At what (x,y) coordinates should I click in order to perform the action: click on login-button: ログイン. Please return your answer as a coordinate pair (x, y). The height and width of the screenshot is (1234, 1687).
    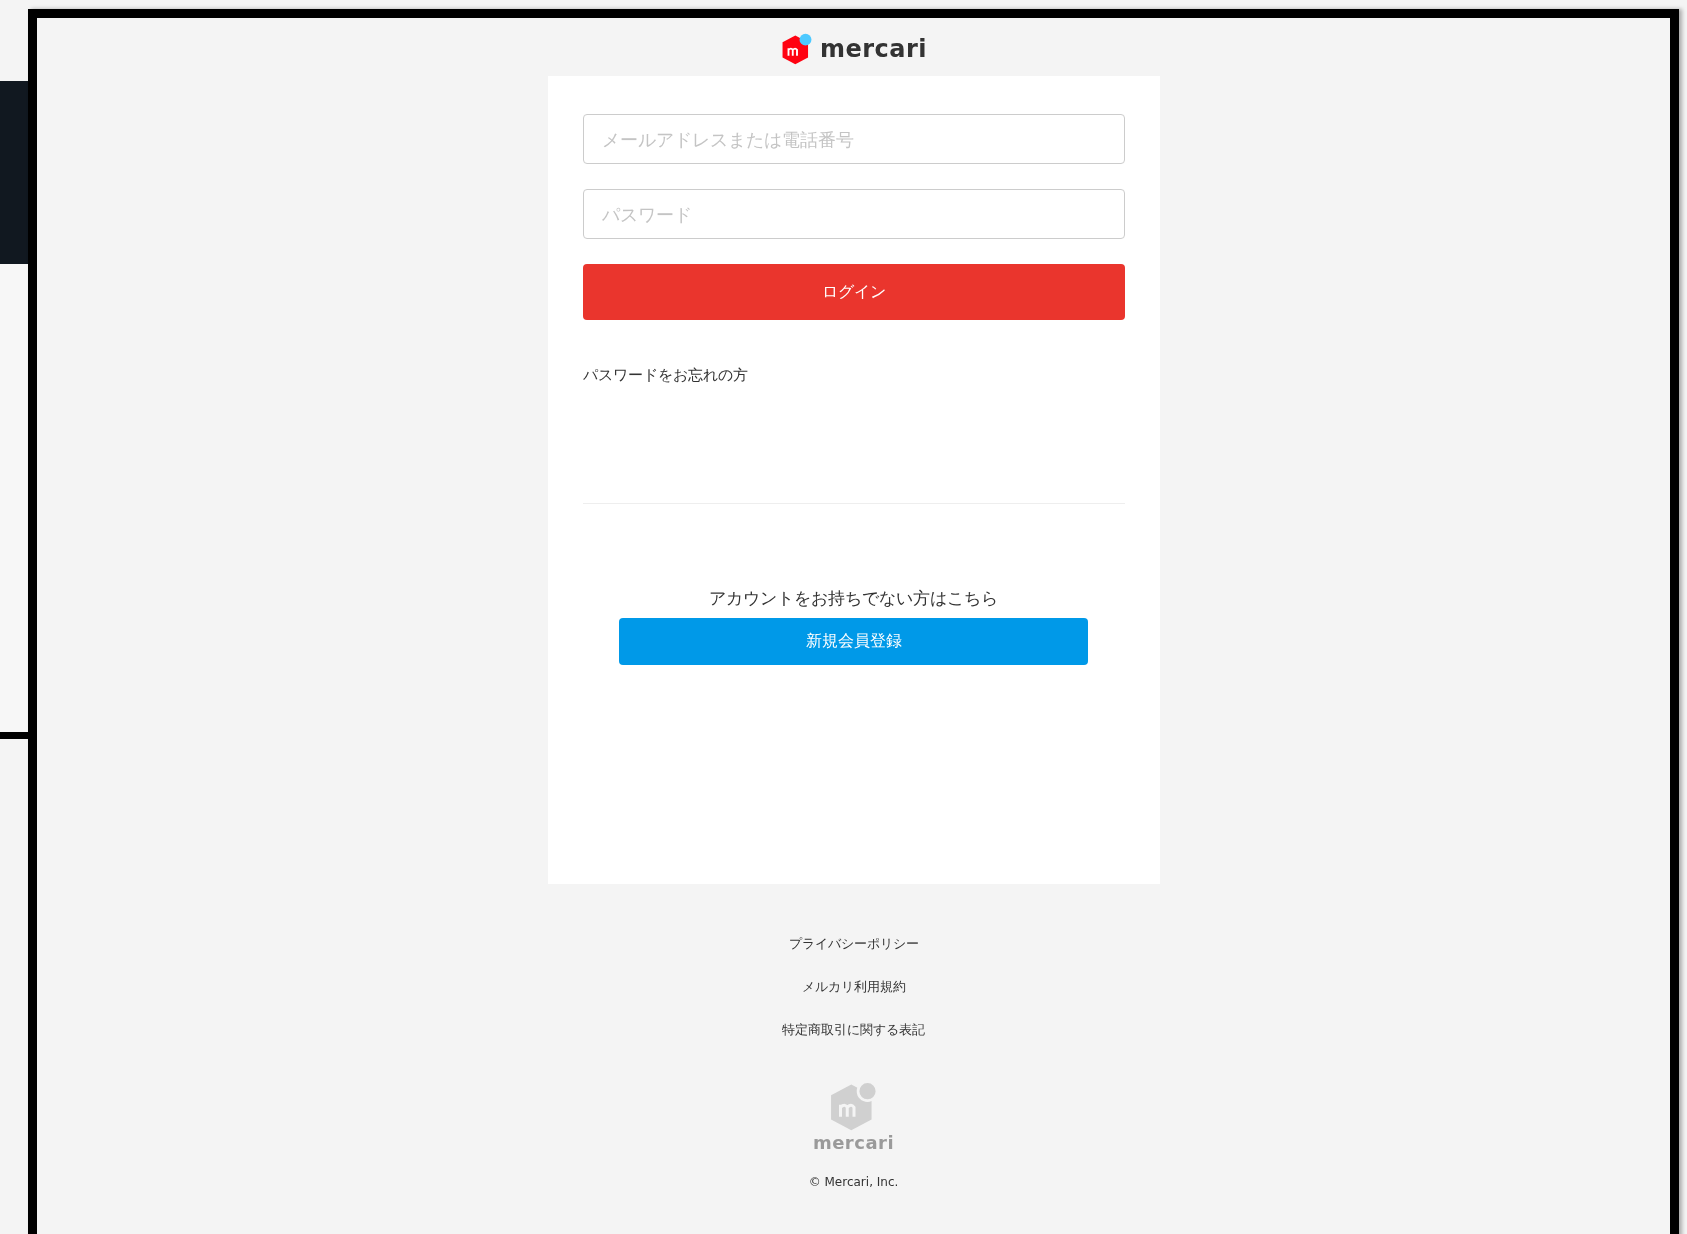
    Looking at the image, I should click on (853, 292).